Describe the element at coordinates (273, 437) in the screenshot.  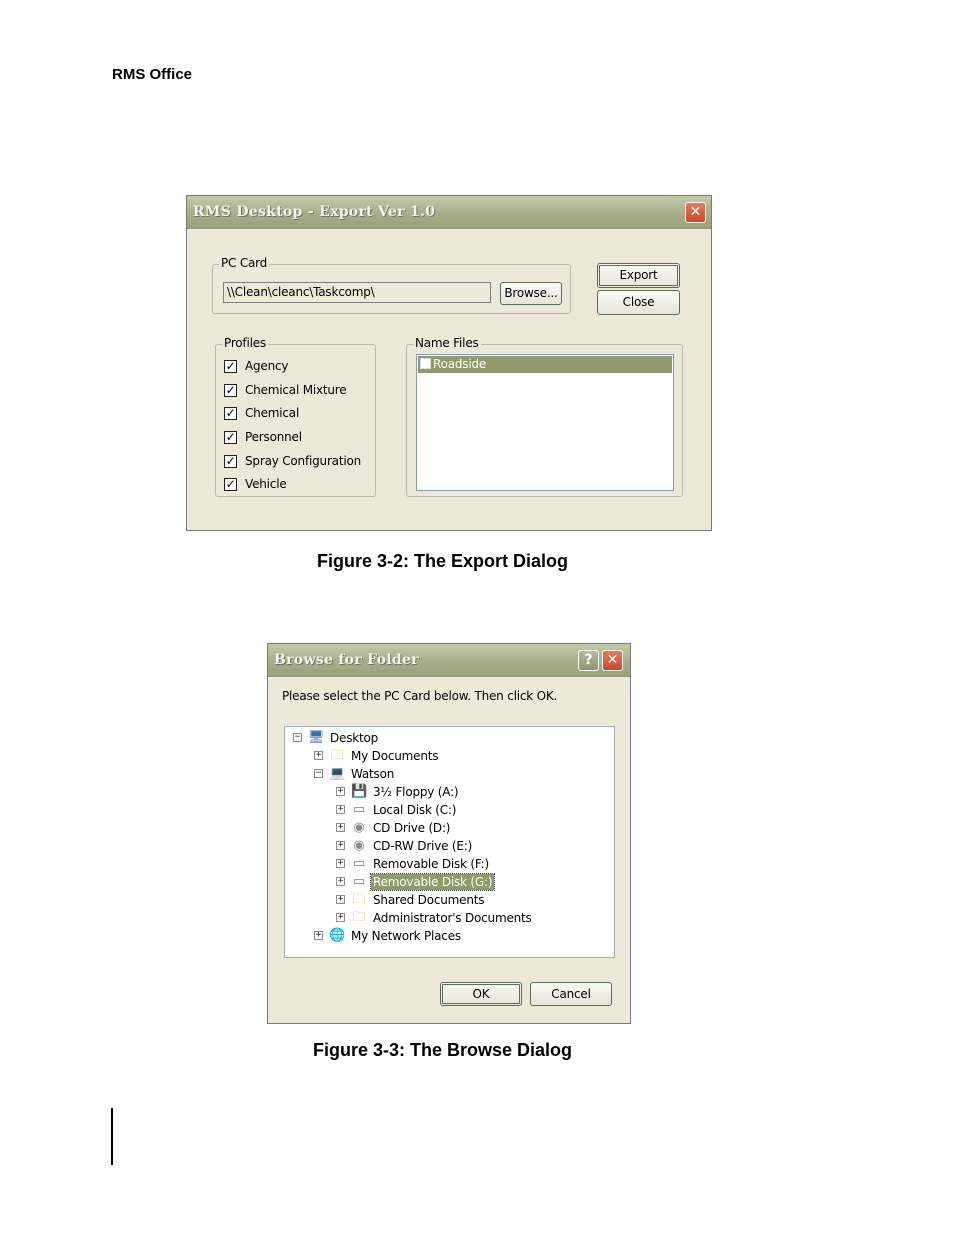
I see `personnel-label: Personnel` at that location.